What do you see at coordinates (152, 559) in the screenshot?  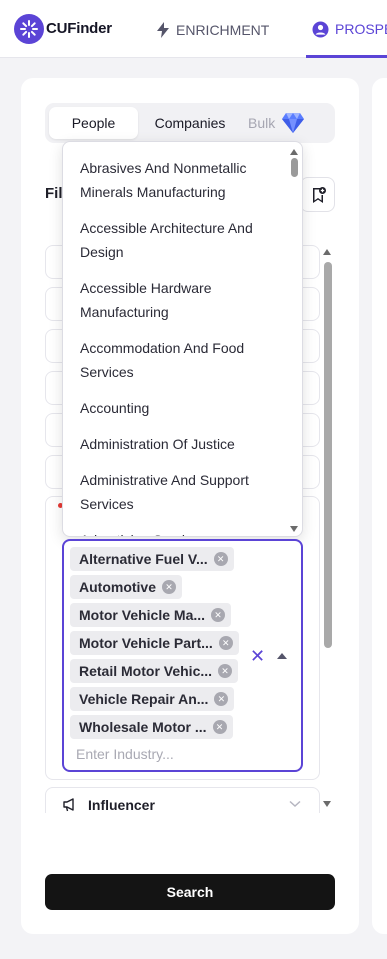 I see `selected-industry-chip: Alternative Fuel V... ✕` at bounding box center [152, 559].